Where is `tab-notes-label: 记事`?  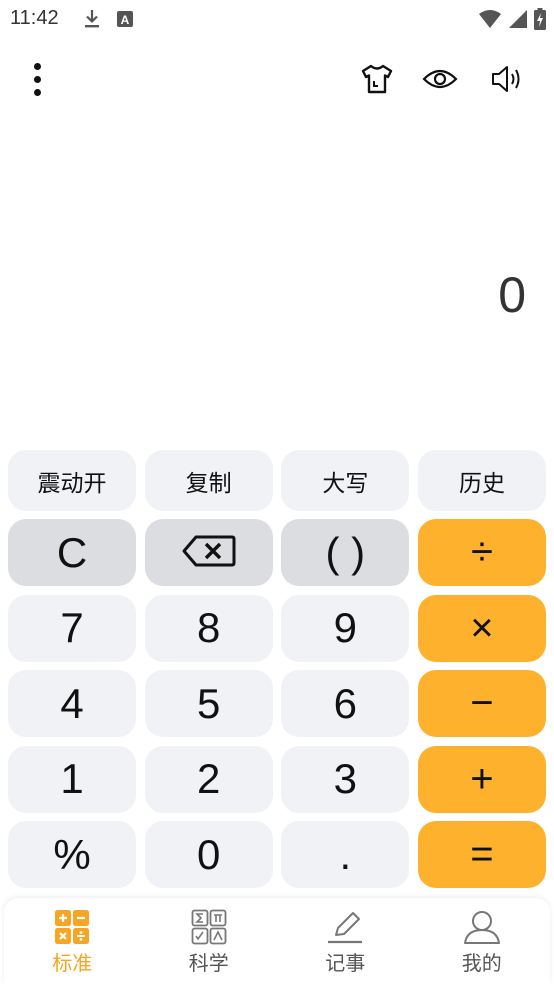
tab-notes-label: 记事 is located at coordinates (345, 963).